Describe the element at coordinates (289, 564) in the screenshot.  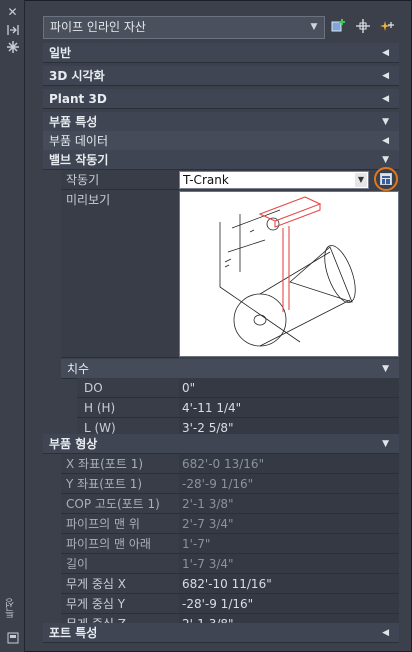
I see `geo-row-value: 1'-7 3/4"` at that location.